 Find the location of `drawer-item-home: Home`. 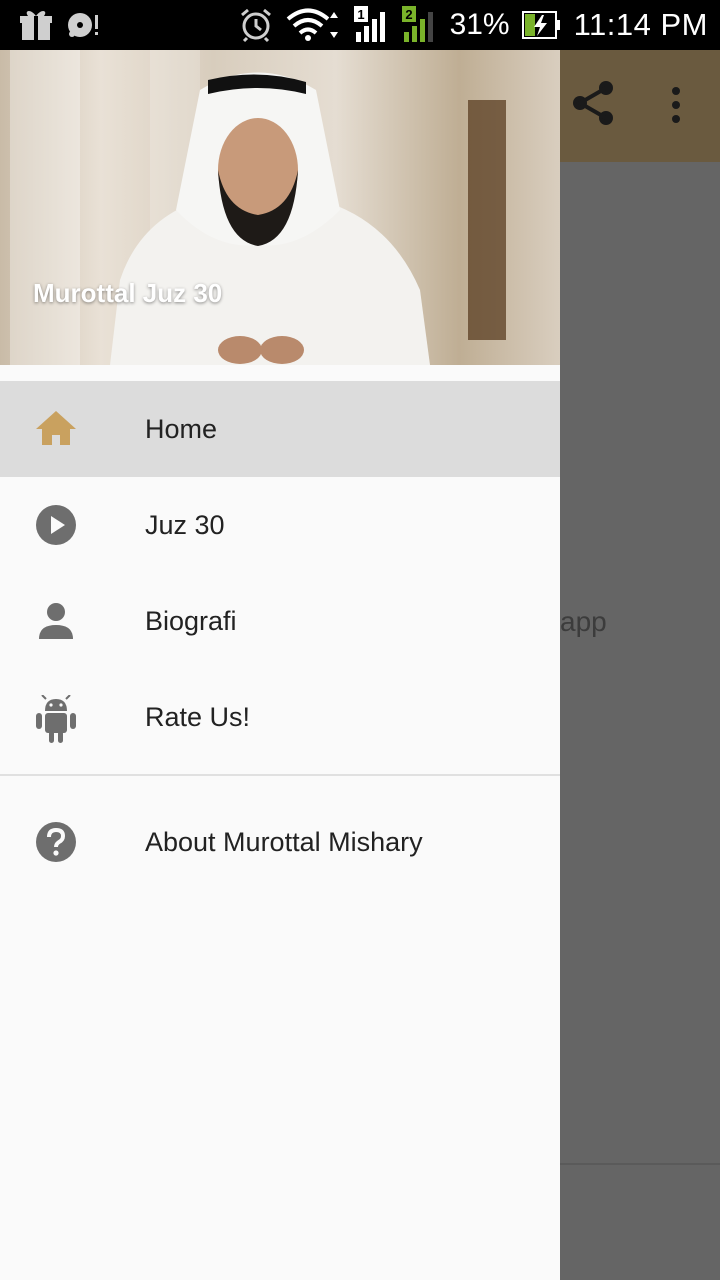

drawer-item-home: Home is located at coordinates (280, 429).